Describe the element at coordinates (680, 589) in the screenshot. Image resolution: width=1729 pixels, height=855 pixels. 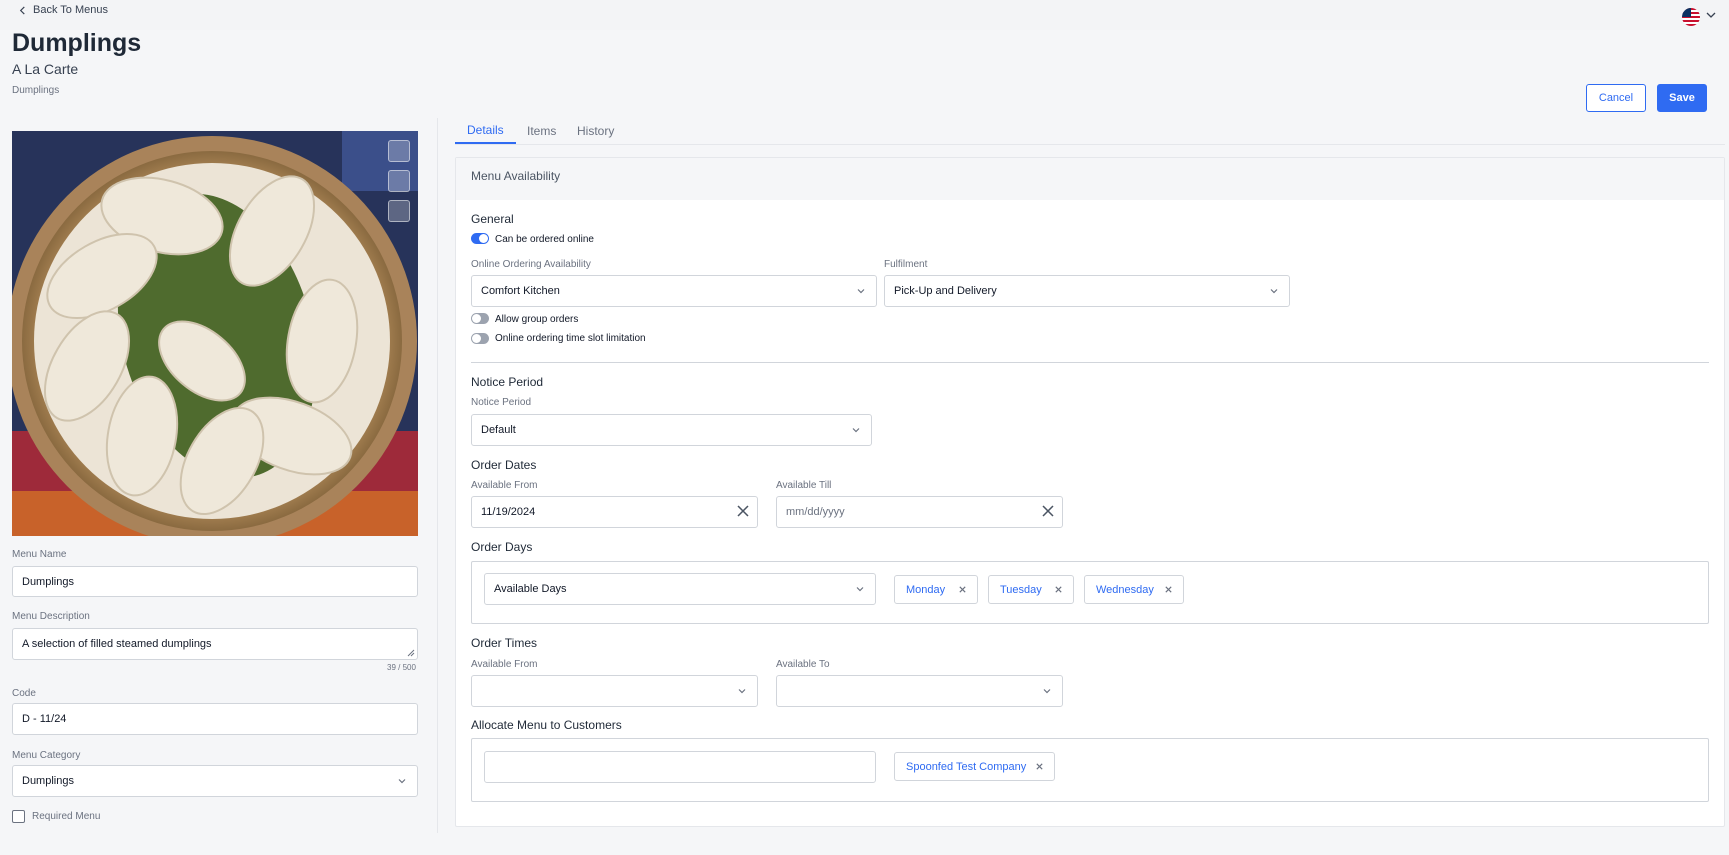
I see `available-days-select: Available Days` at that location.